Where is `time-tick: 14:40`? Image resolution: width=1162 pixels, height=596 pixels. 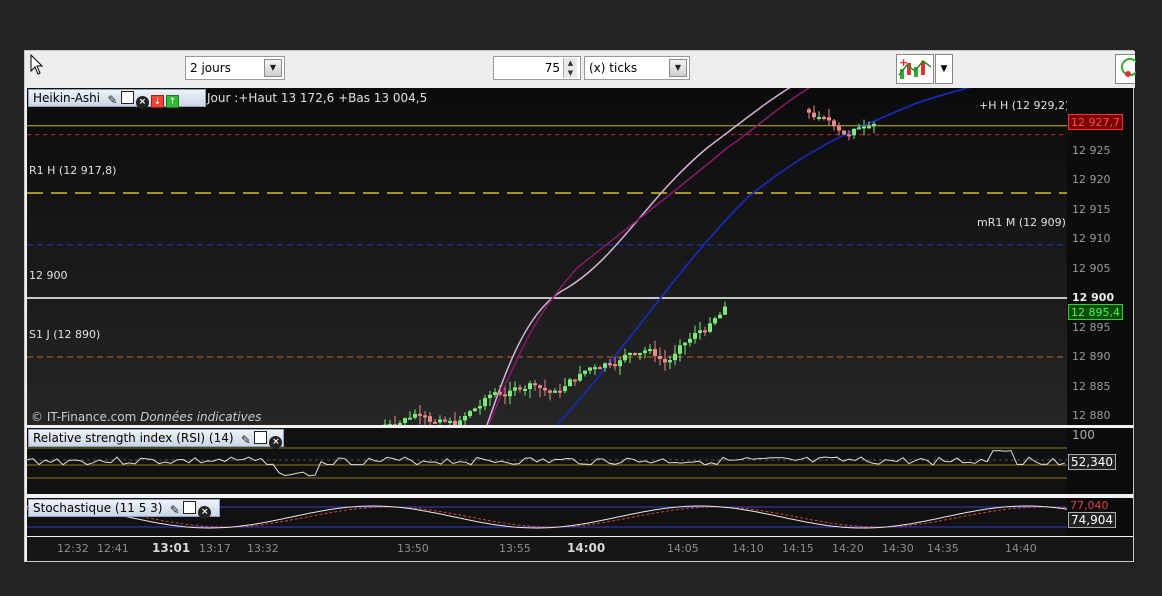
time-tick: 14:40 is located at coordinates (1021, 548).